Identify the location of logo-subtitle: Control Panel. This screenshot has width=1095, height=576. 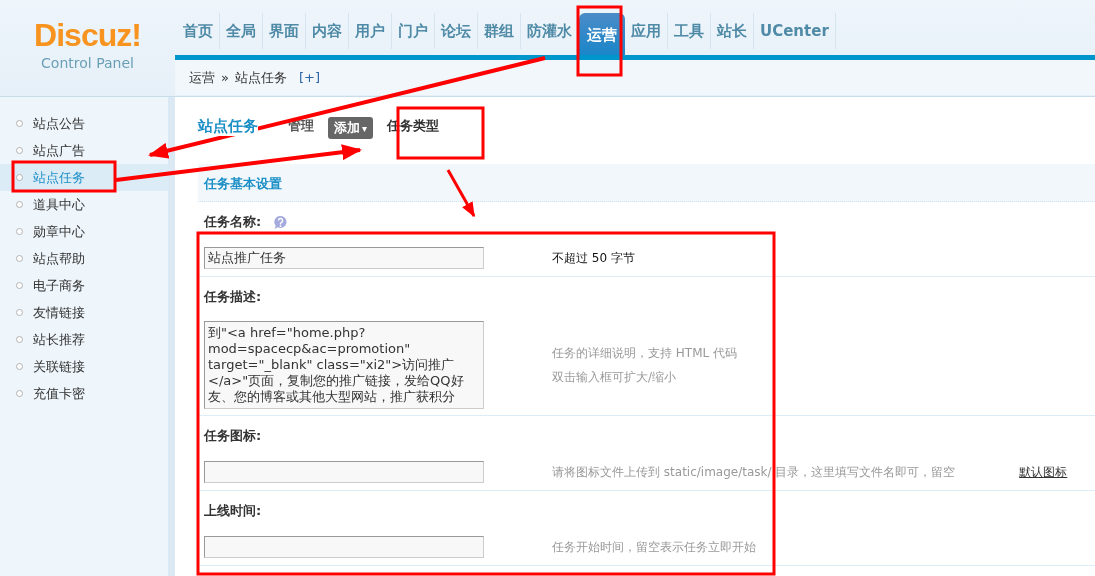
(87, 63).